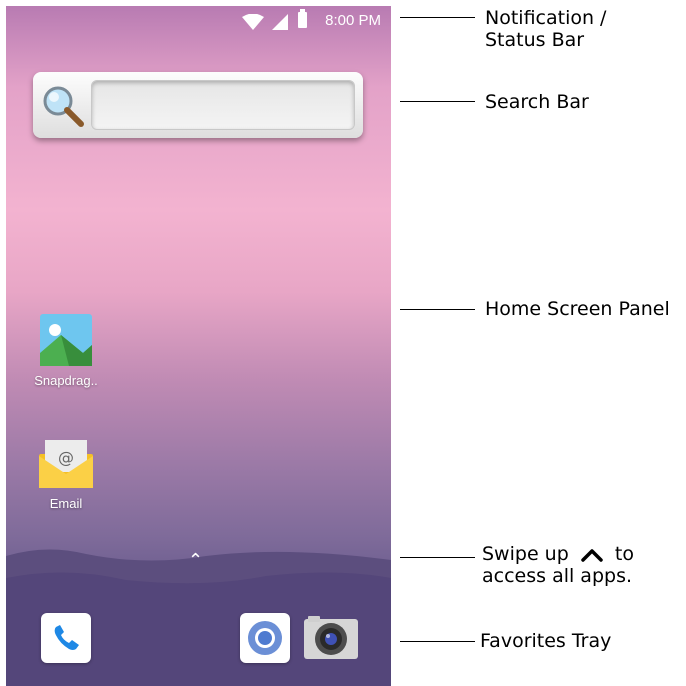 The width and height of the screenshot is (686, 686). What do you see at coordinates (557, 576) in the screenshot?
I see `callout-text-line: access all apps.` at bounding box center [557, 576].